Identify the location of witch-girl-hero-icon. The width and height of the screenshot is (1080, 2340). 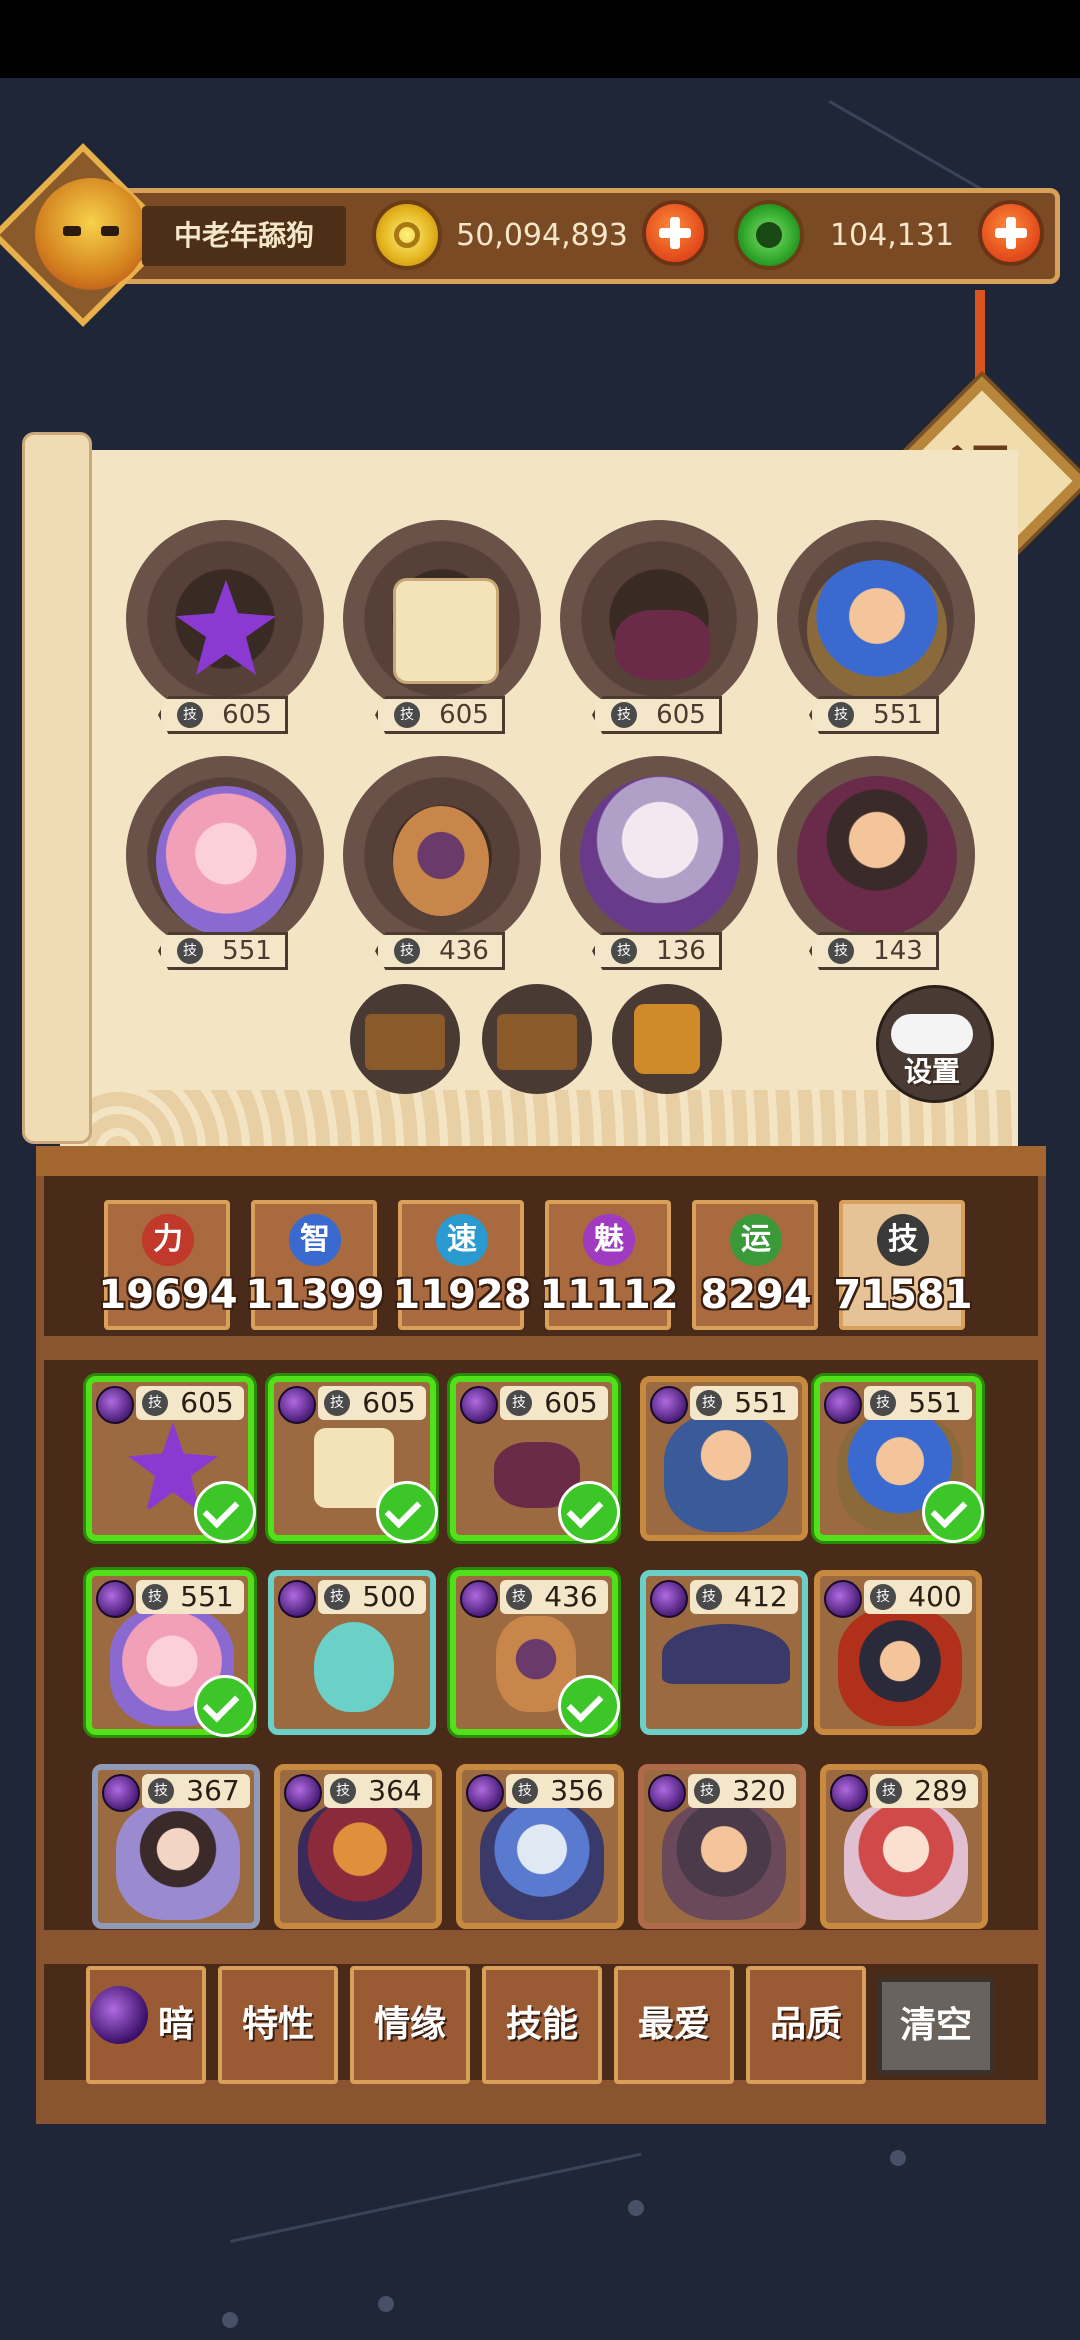
(226, 861).